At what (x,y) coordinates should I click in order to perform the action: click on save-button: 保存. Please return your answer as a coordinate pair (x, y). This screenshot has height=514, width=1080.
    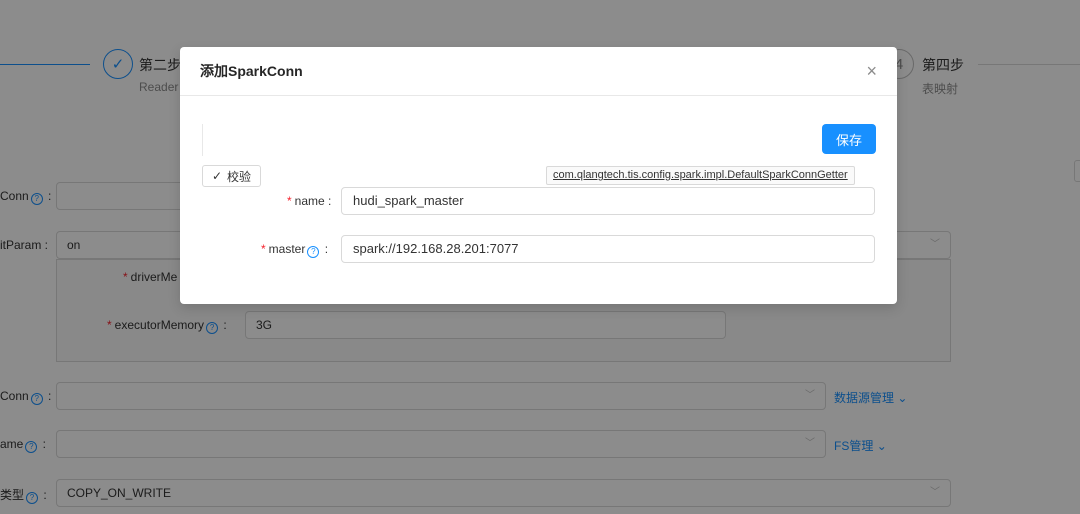
    Looking at the image, I should click on (849, 139).